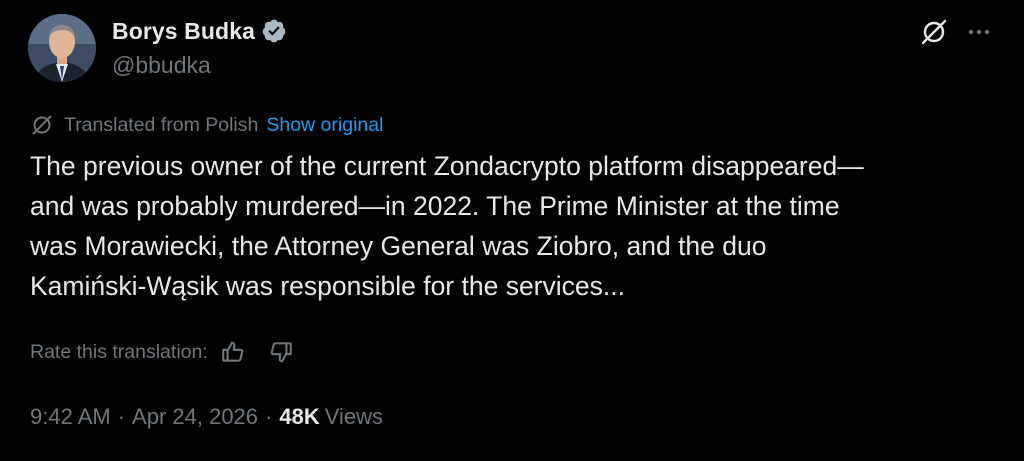 The height and width of the screenshot is (461, 1024). What do you see at coordinates (70, 417) in the screenshot?
I see `tweet-time: 9:42 AM` at bounding box center [70, 417].